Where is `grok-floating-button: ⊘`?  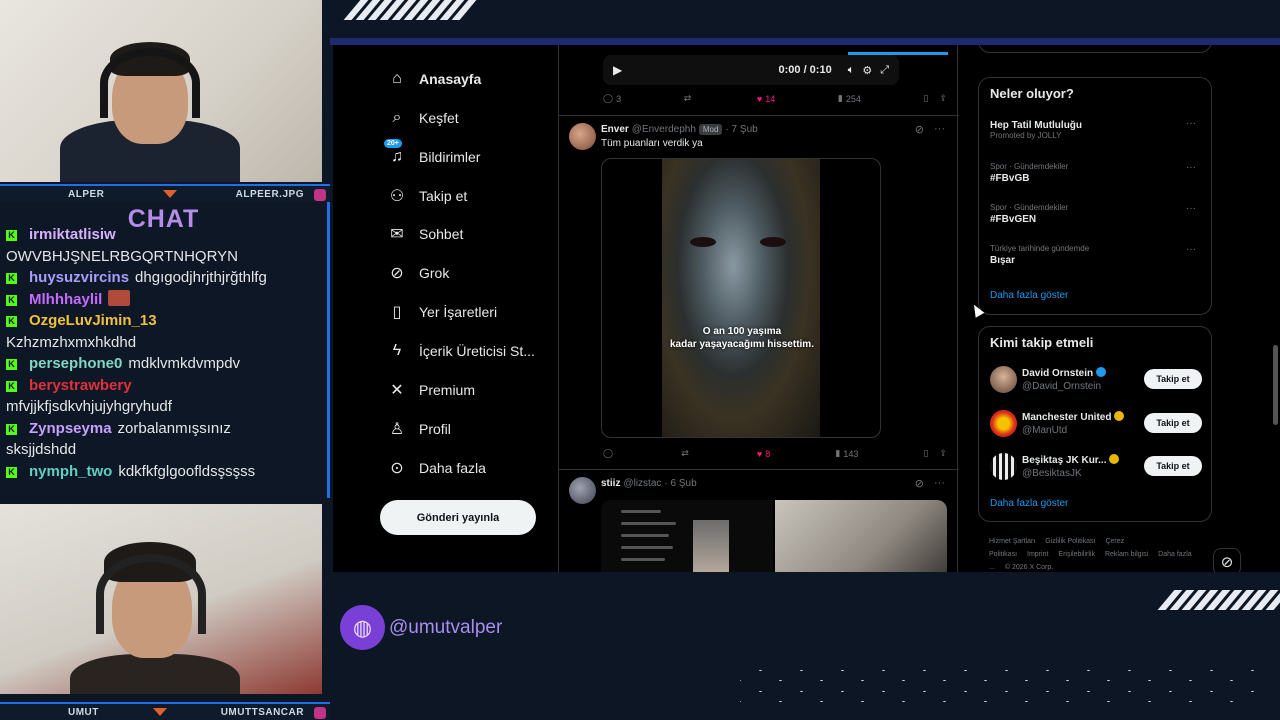
grok-floating-button: ⊘ is located at coordinates (1227, 560).